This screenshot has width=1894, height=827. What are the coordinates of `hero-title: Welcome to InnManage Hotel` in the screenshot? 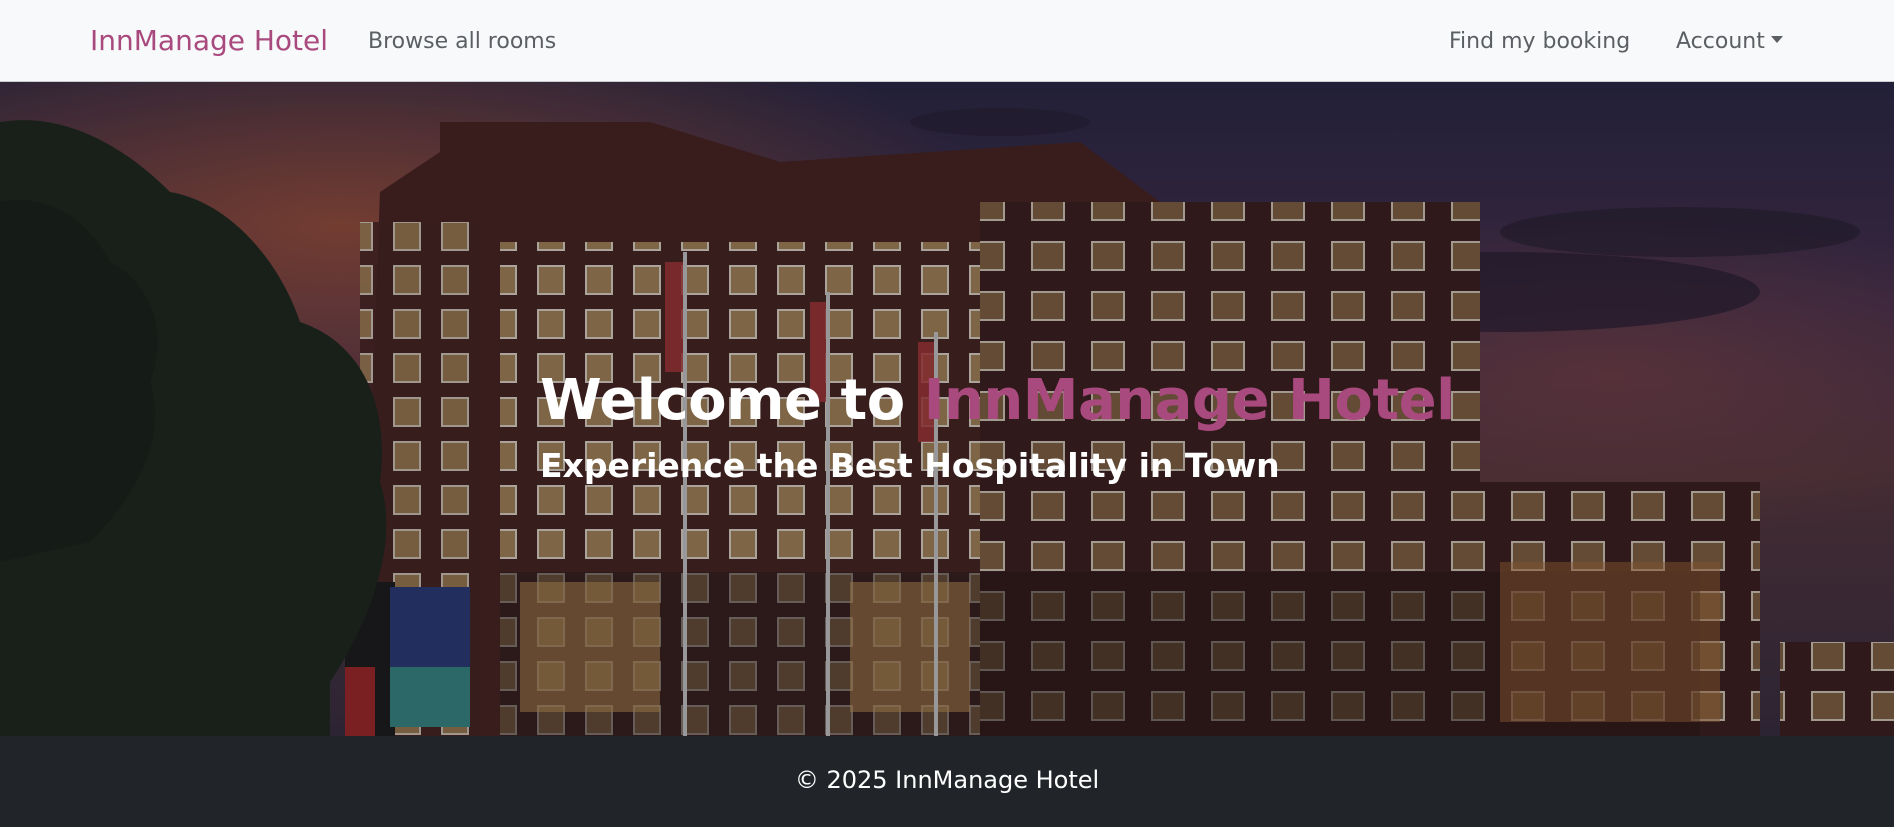 It's located at (997, 400).